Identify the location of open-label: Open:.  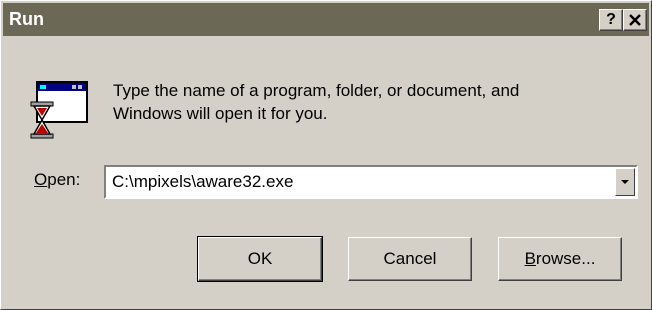
(57, 180).